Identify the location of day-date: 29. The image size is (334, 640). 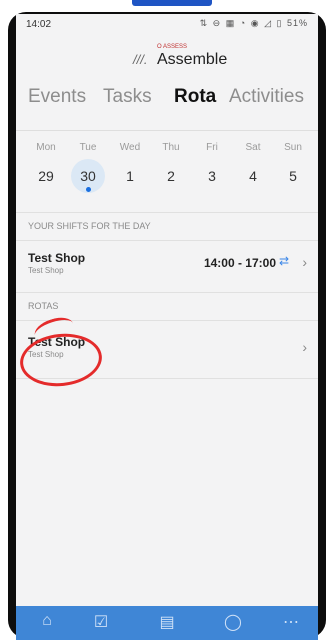
(46, 176).